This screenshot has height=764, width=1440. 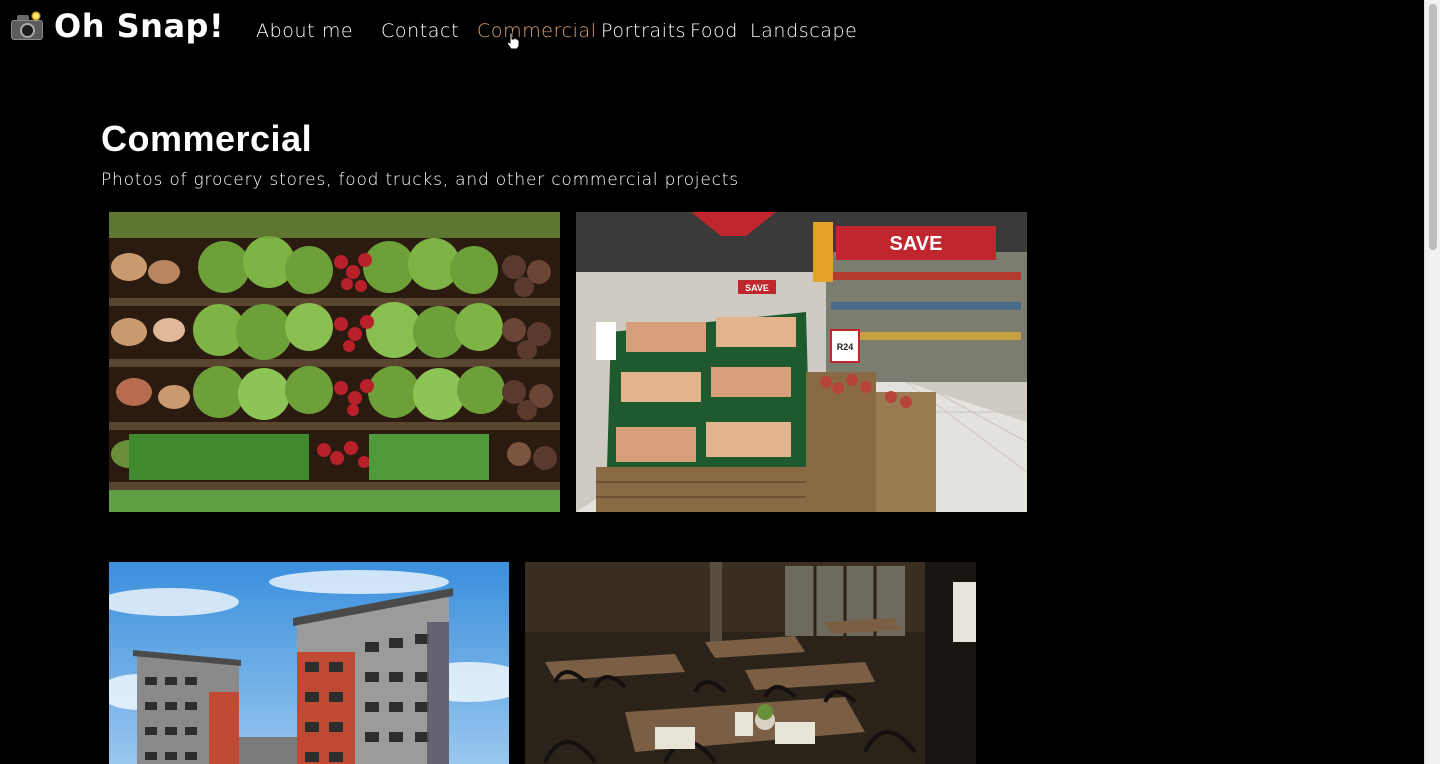 What do you see at coordinates (916, 244) in the screenshot?
I see `save-banner-text: SAVE` at bounding box center [916, 244].